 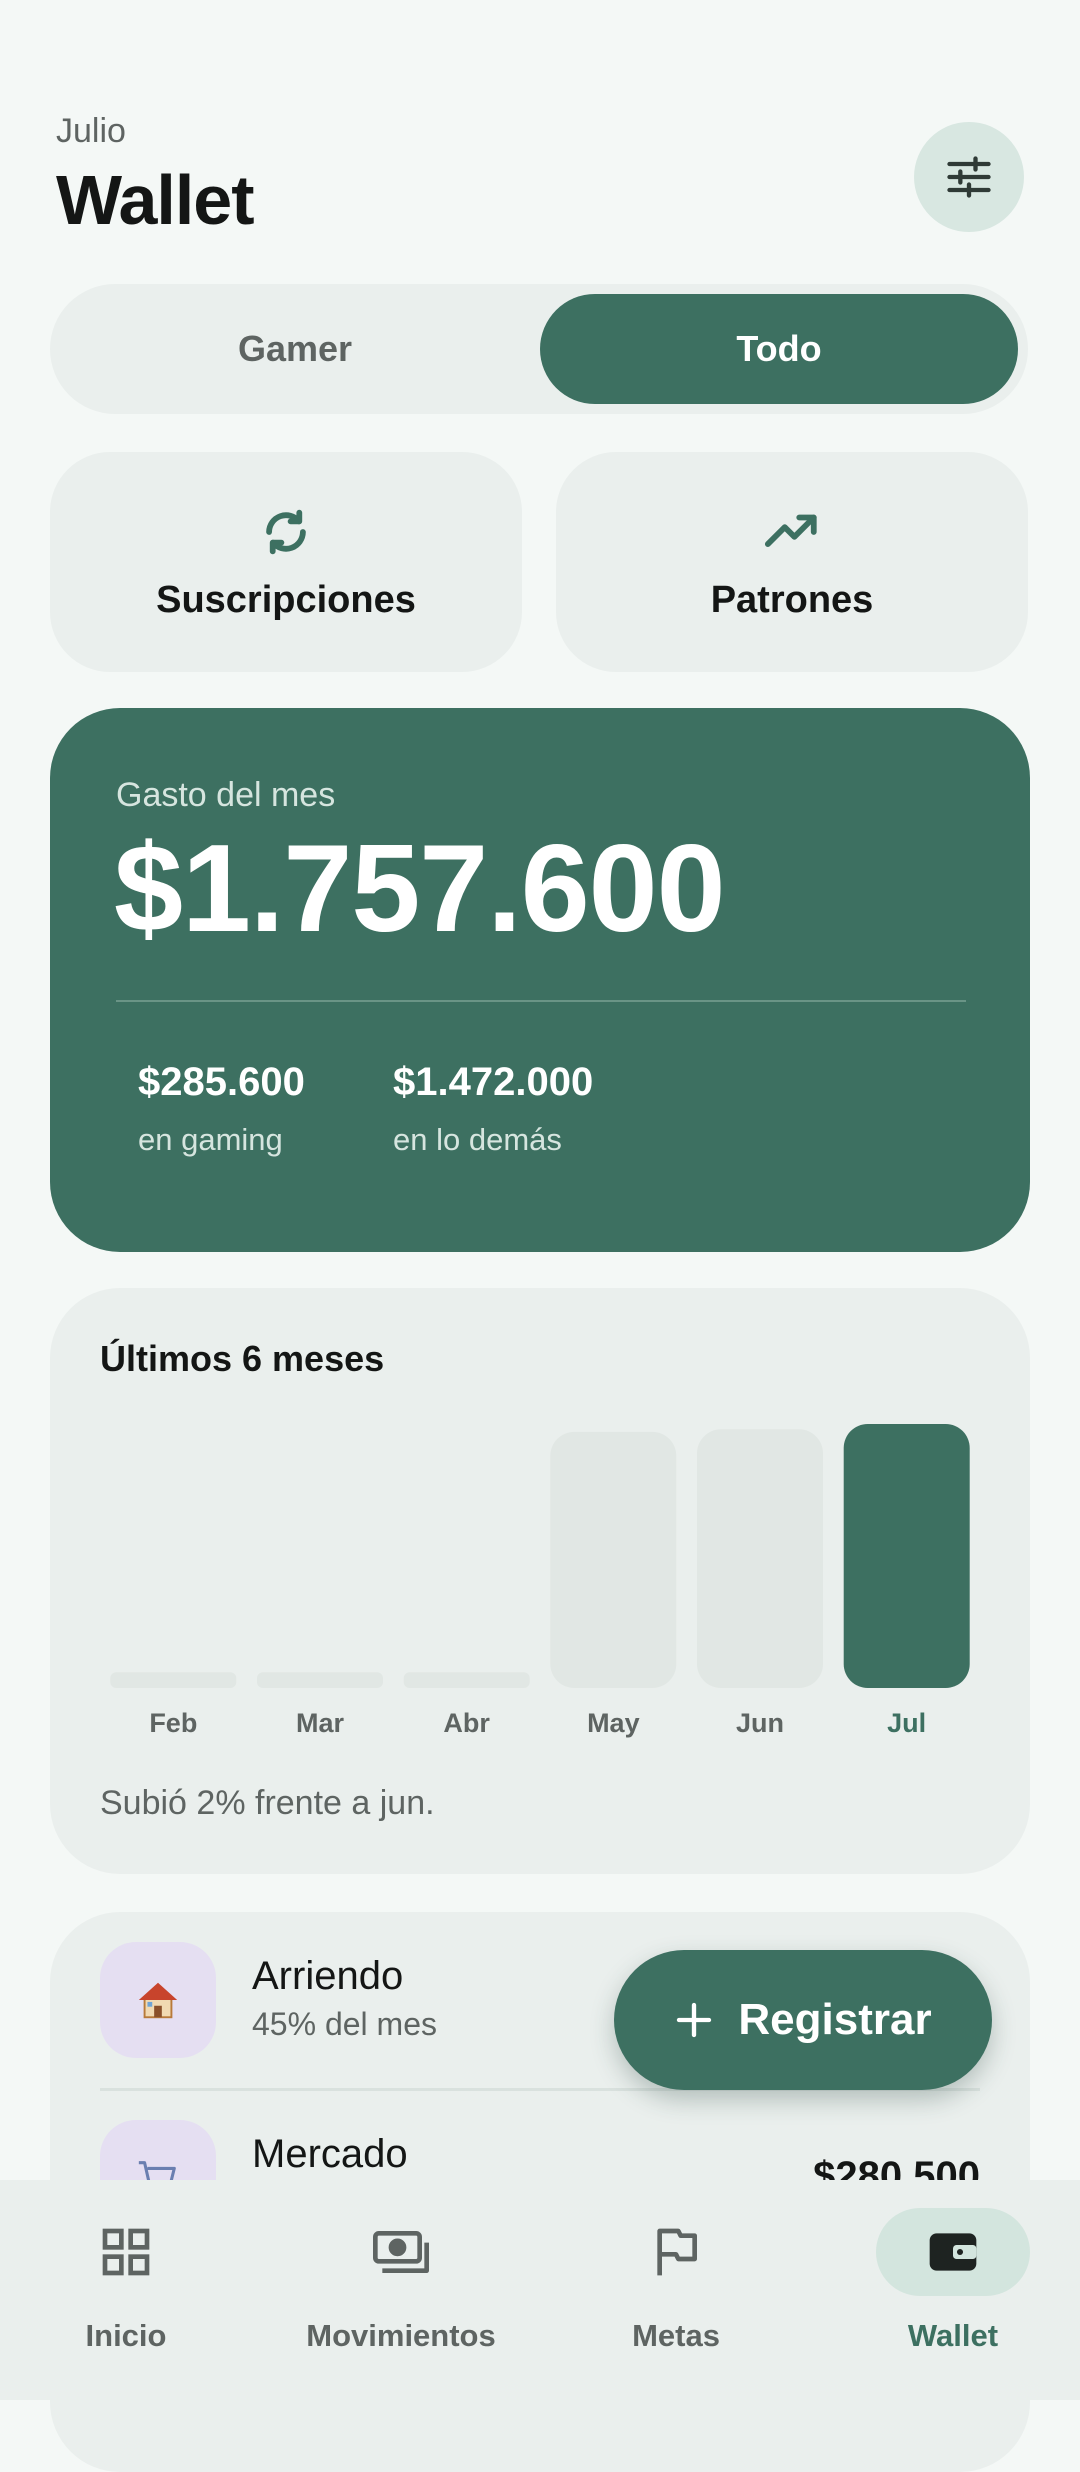 I want to click on chart-bar-may, so click(x=613, y=1559).